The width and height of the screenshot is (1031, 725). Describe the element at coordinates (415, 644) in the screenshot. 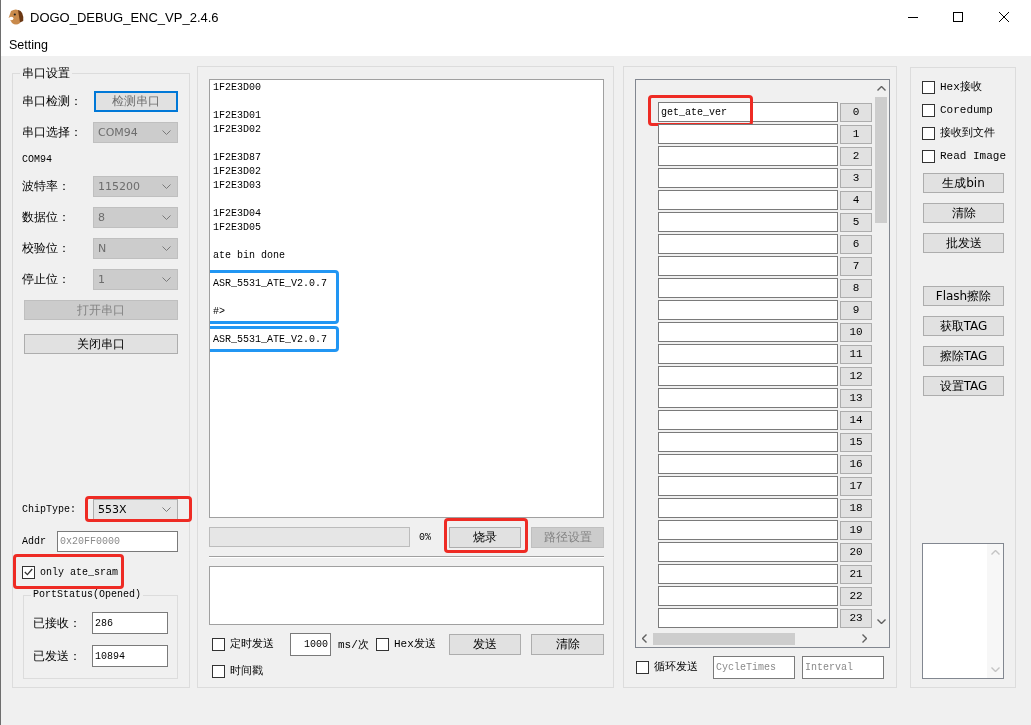

I see `checkbox-label: Hex发送` at that location.